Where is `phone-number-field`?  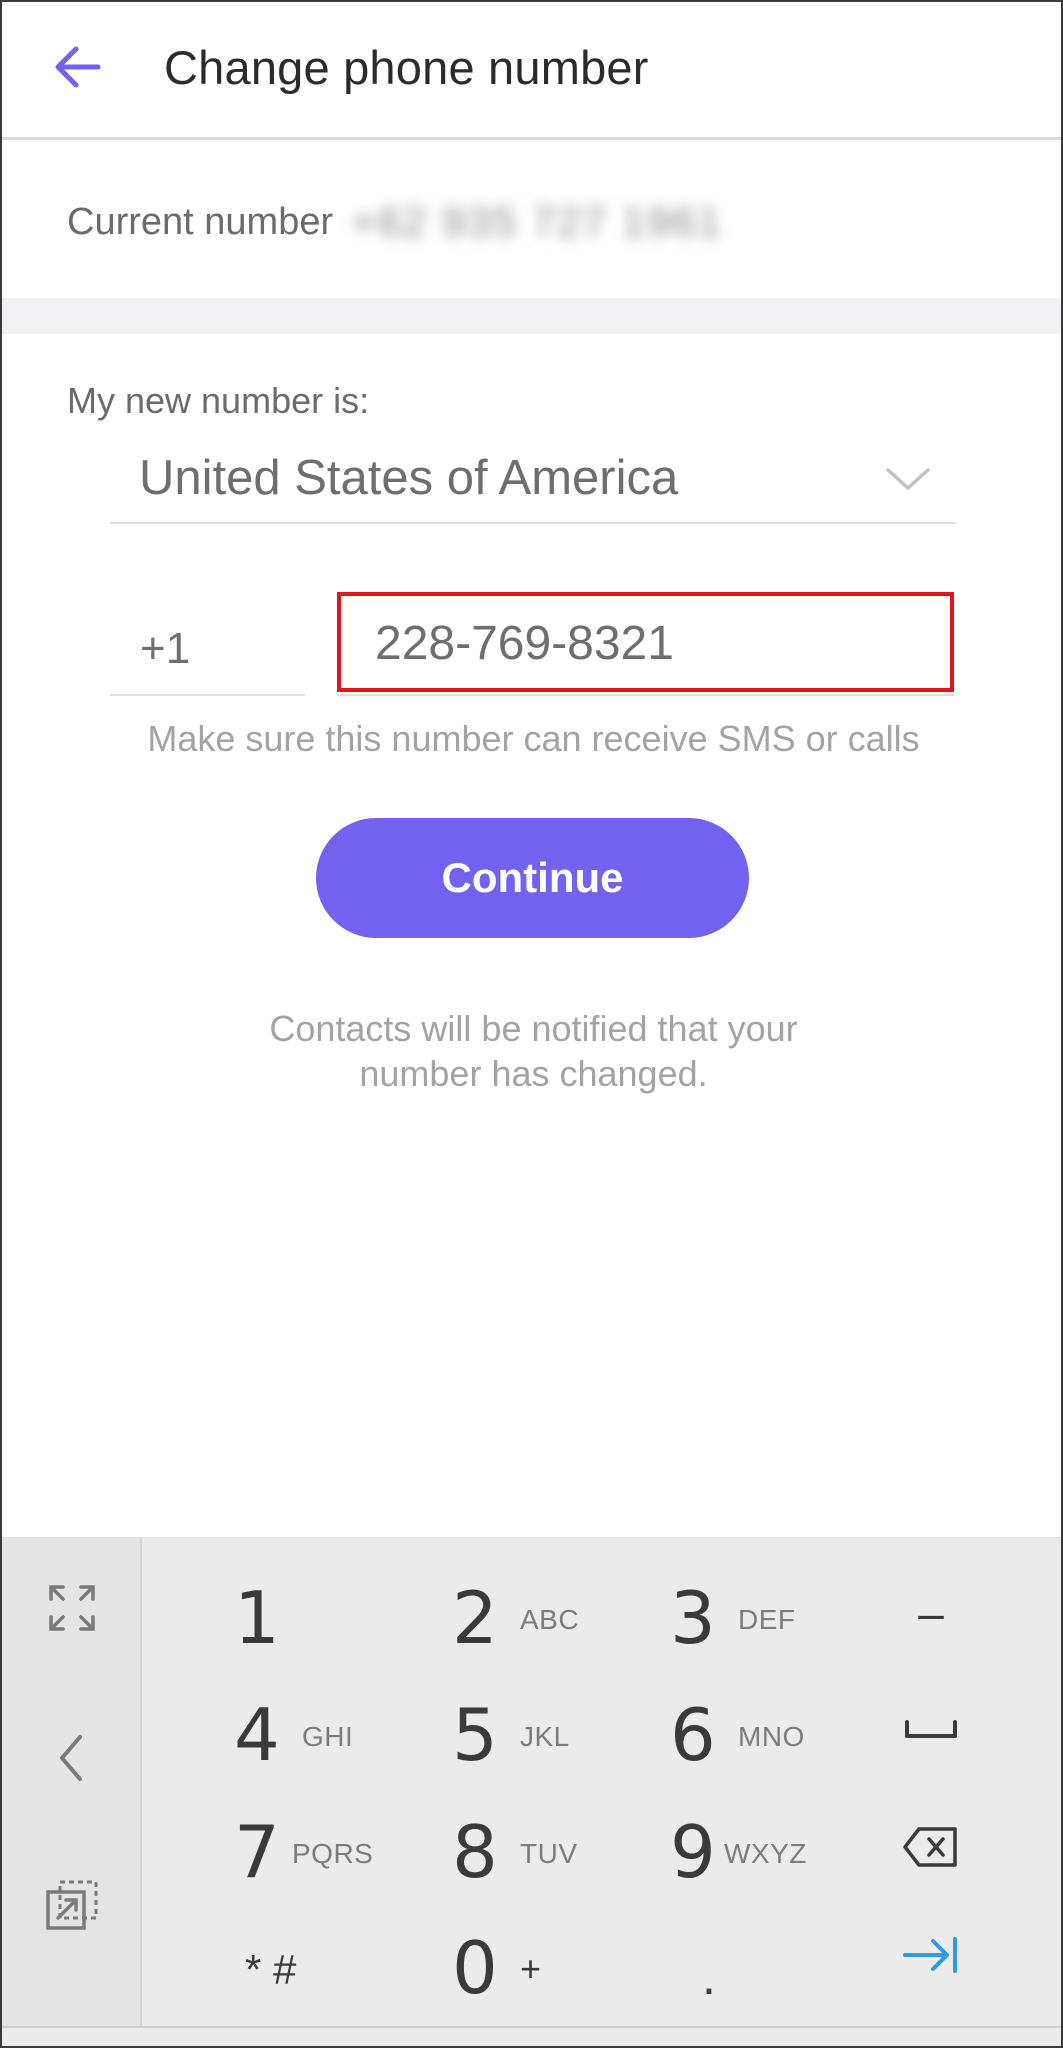 phone-number-field is located at coordinates (645, 642).